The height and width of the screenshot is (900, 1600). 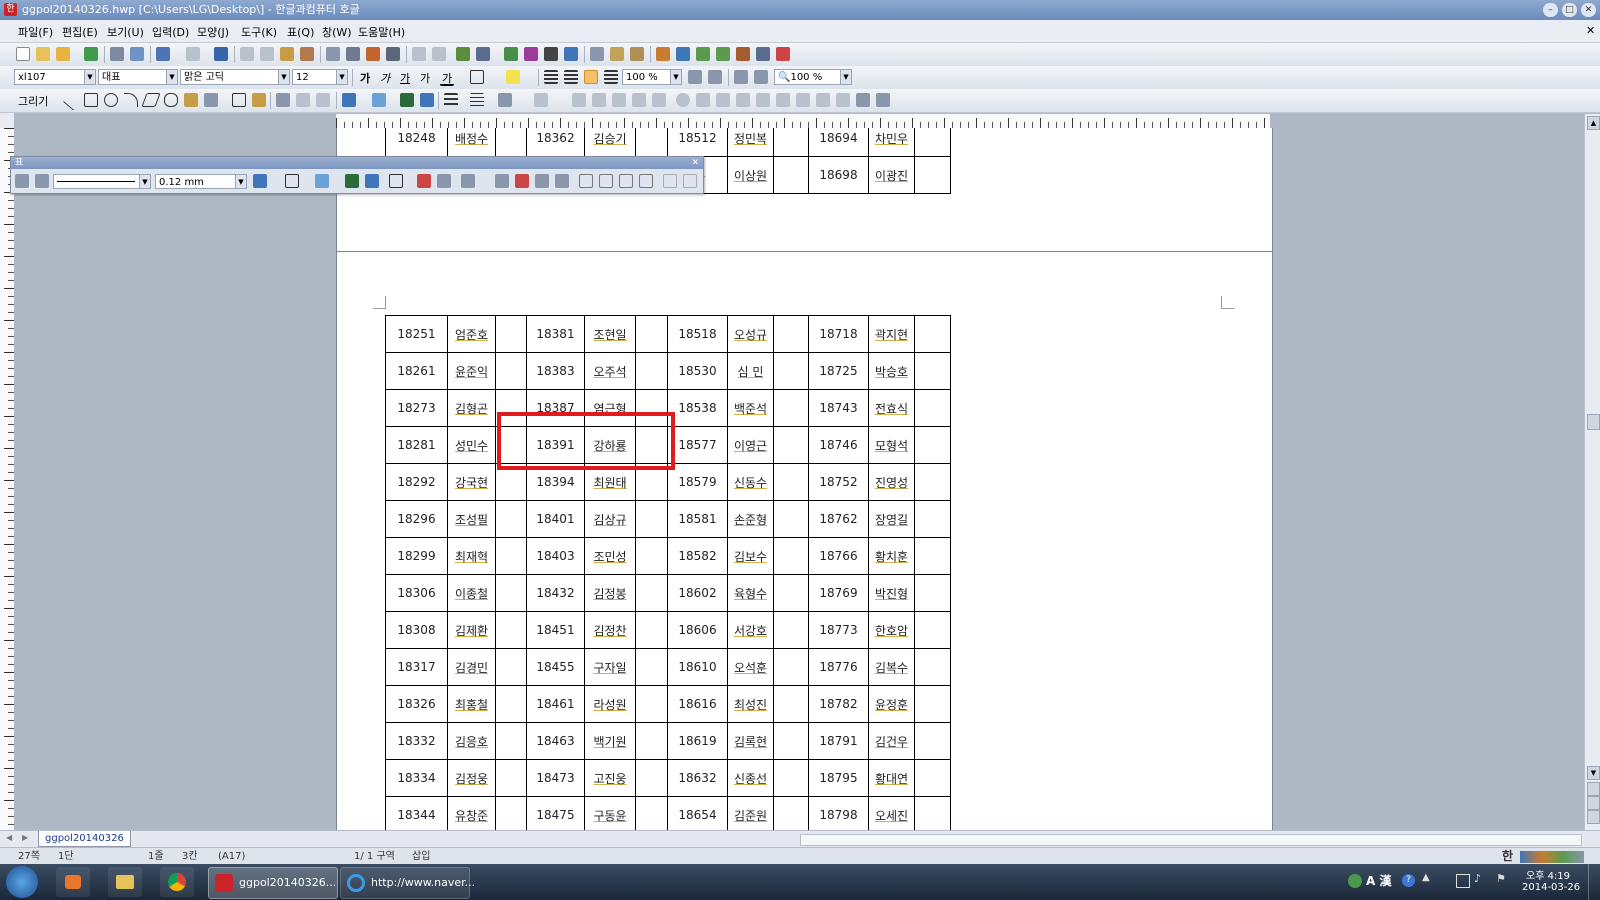 What do you see at coordinates (555, 519) in the screenshot?
I see `id-cell: 18401` at bounding box center [555, 519].